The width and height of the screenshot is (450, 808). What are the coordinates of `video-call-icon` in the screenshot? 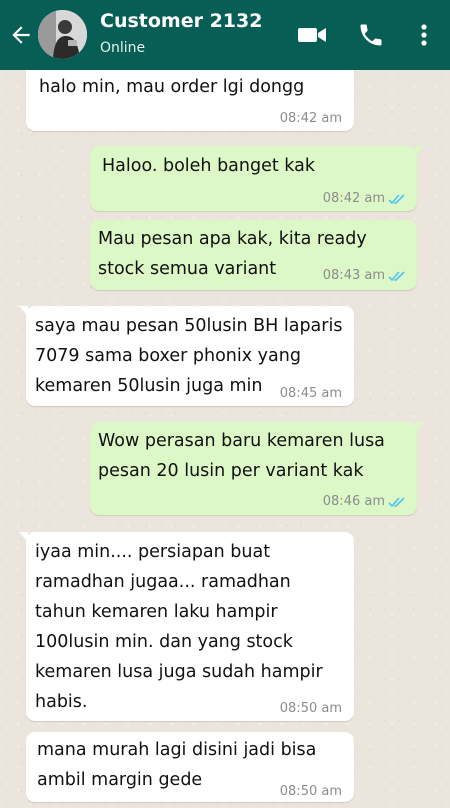 It's located at (312, 35).